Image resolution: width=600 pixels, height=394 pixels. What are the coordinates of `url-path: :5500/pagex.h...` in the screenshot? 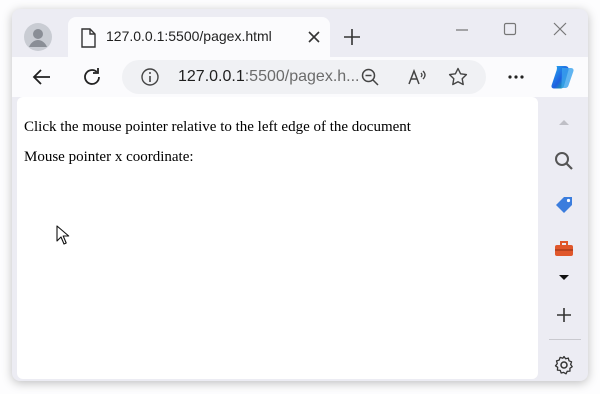 It's located at (302, 76).